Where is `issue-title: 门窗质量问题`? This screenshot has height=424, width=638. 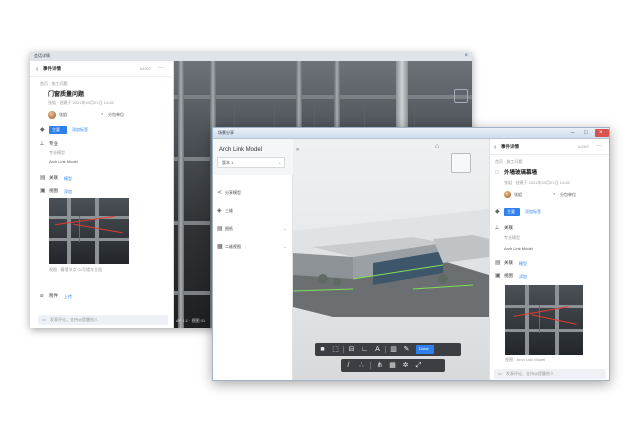
issue-title: 门窗质量问题 is located at coordinates (66, 95).